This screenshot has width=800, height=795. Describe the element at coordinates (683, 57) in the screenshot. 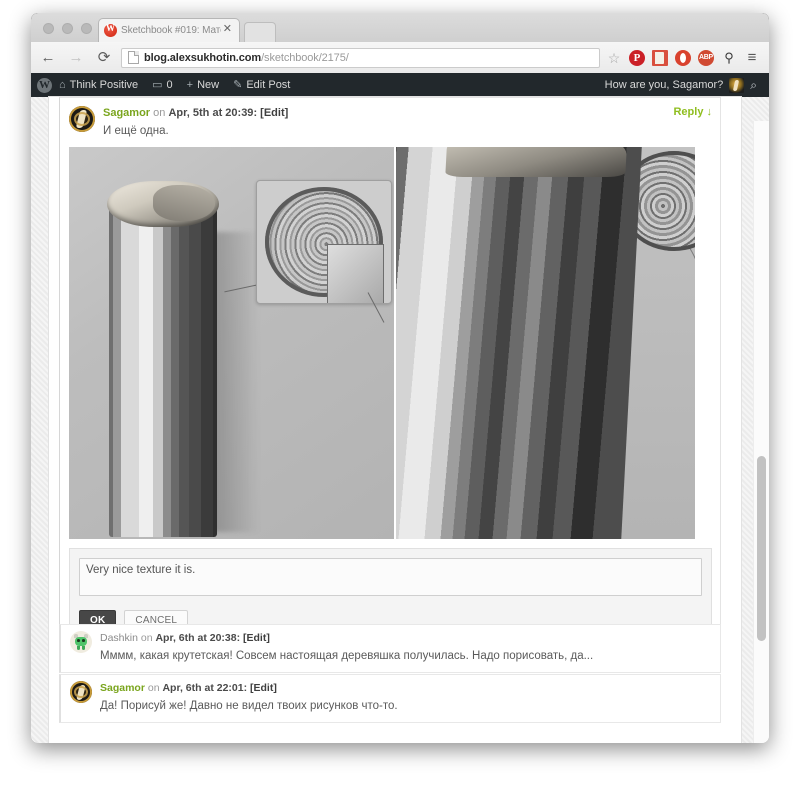

I see `opera-icon` at that location.